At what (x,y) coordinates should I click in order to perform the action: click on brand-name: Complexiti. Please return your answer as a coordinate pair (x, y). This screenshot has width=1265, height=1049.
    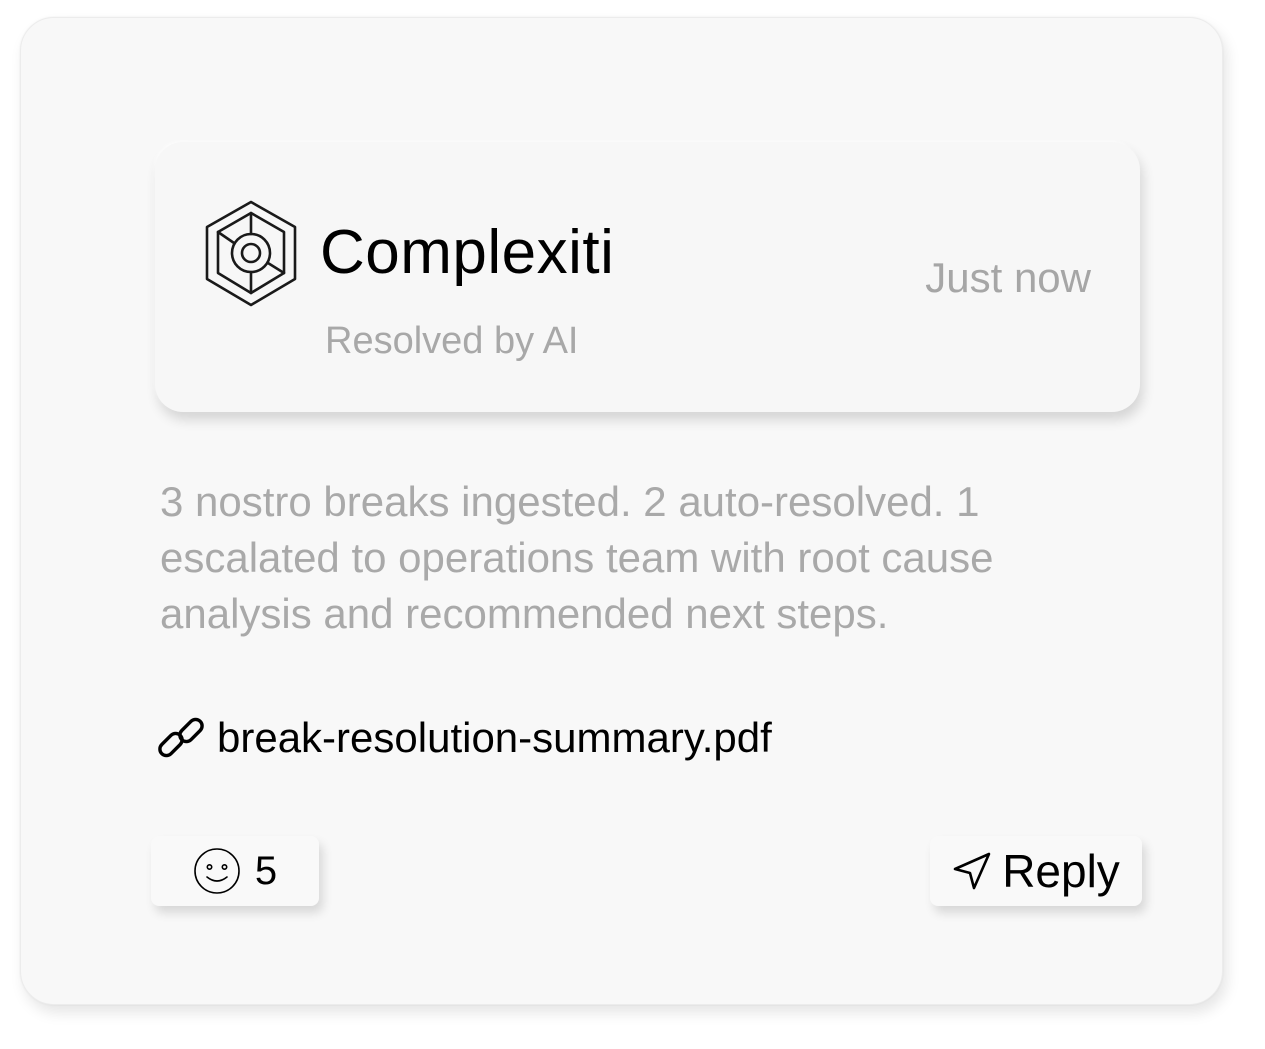
    Looking at the image, I should click on (467, 252).